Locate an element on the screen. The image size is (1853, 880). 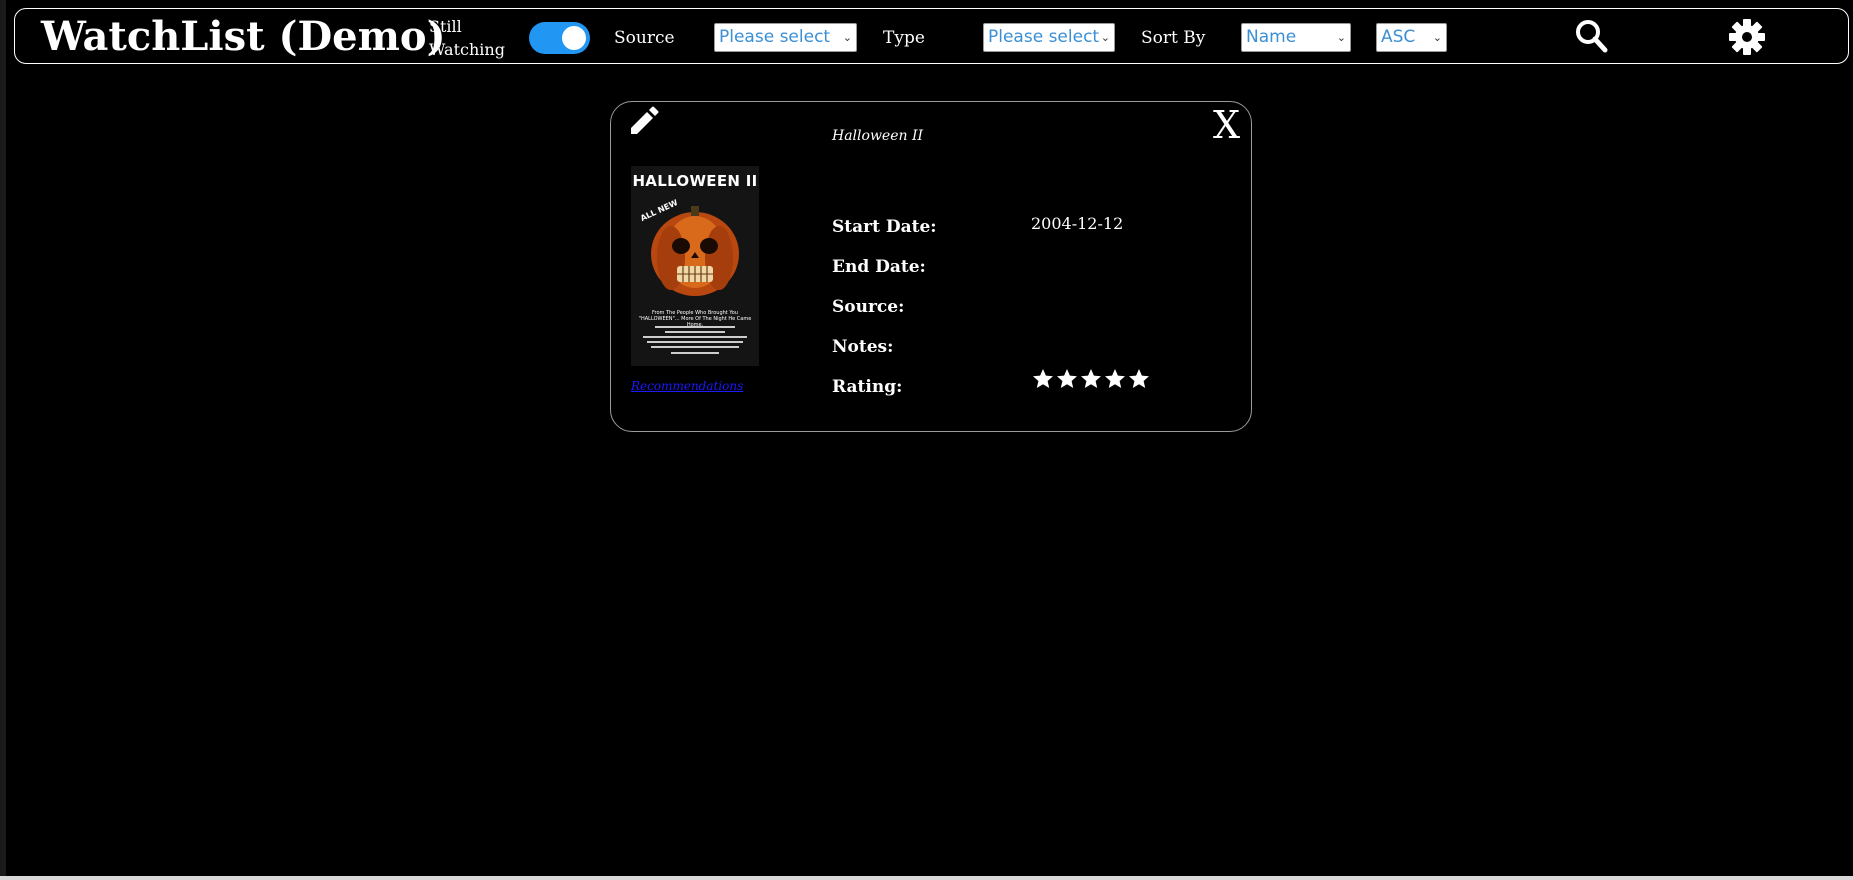
search-icon is located at coordinates (1592, 36).